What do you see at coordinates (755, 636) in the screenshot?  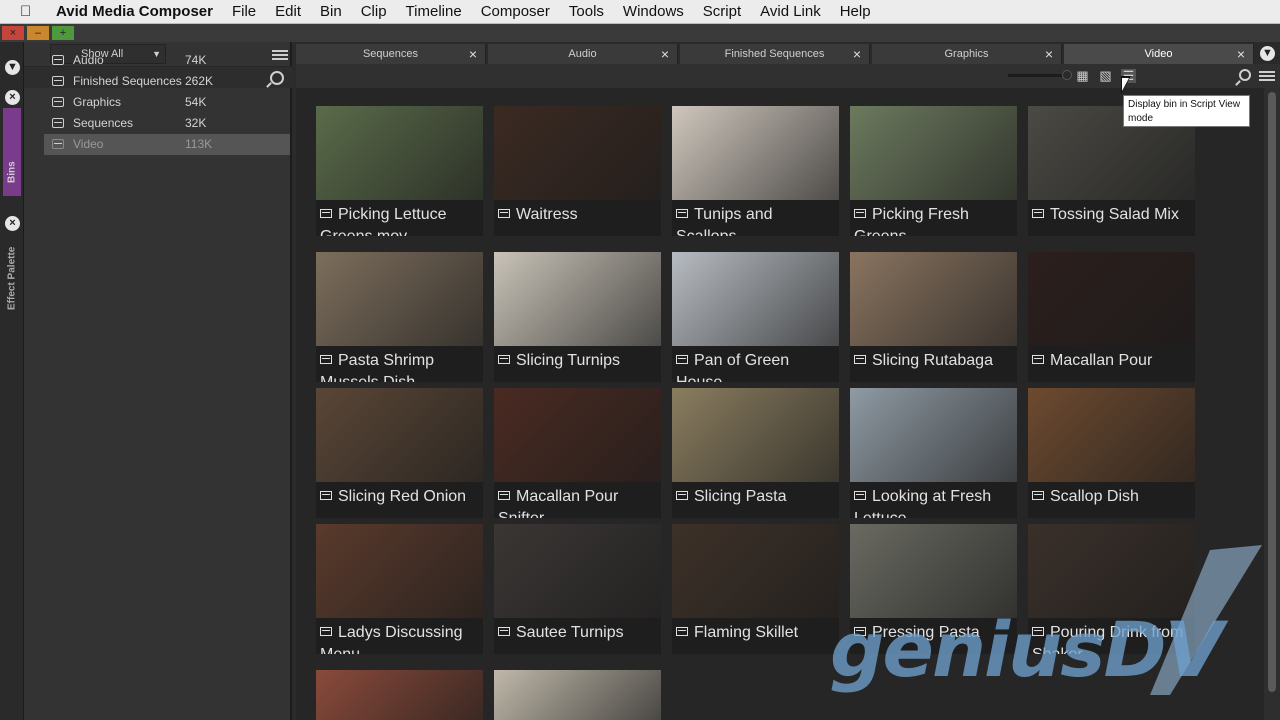 I see `clip-caption: Flaming Skillet` at bounding box center [755, 636].